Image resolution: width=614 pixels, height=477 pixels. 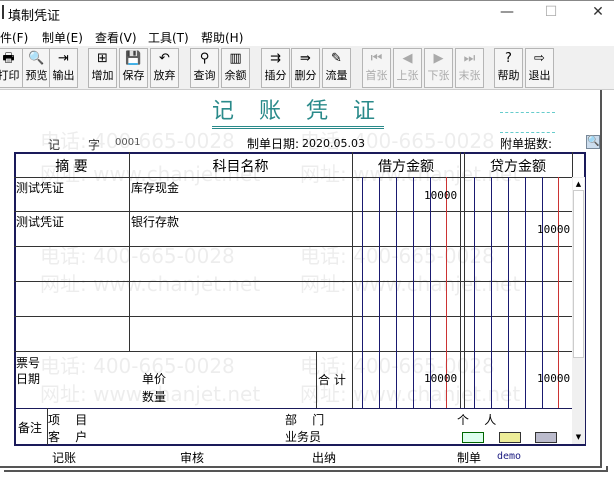 What do you see at coordinates (551, 12) in the screenshot?
I see `maximize-button: ☐` at bounding box center [551, 12].